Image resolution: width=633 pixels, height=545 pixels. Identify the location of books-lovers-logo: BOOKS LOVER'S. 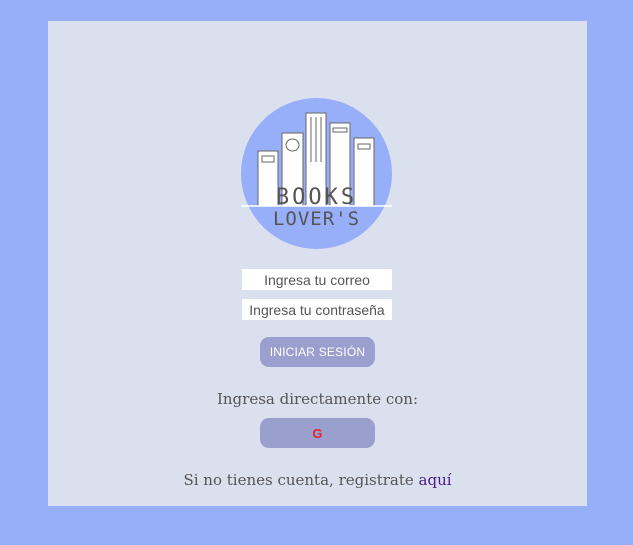
(316, 173).